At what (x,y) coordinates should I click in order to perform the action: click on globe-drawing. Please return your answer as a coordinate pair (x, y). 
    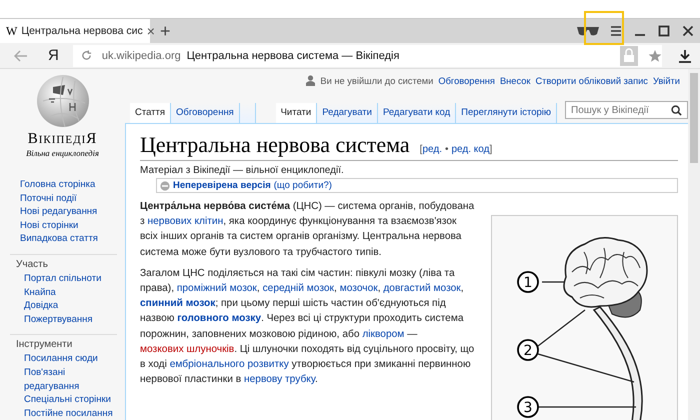
    Looking at the image, I should click on (62, 101).